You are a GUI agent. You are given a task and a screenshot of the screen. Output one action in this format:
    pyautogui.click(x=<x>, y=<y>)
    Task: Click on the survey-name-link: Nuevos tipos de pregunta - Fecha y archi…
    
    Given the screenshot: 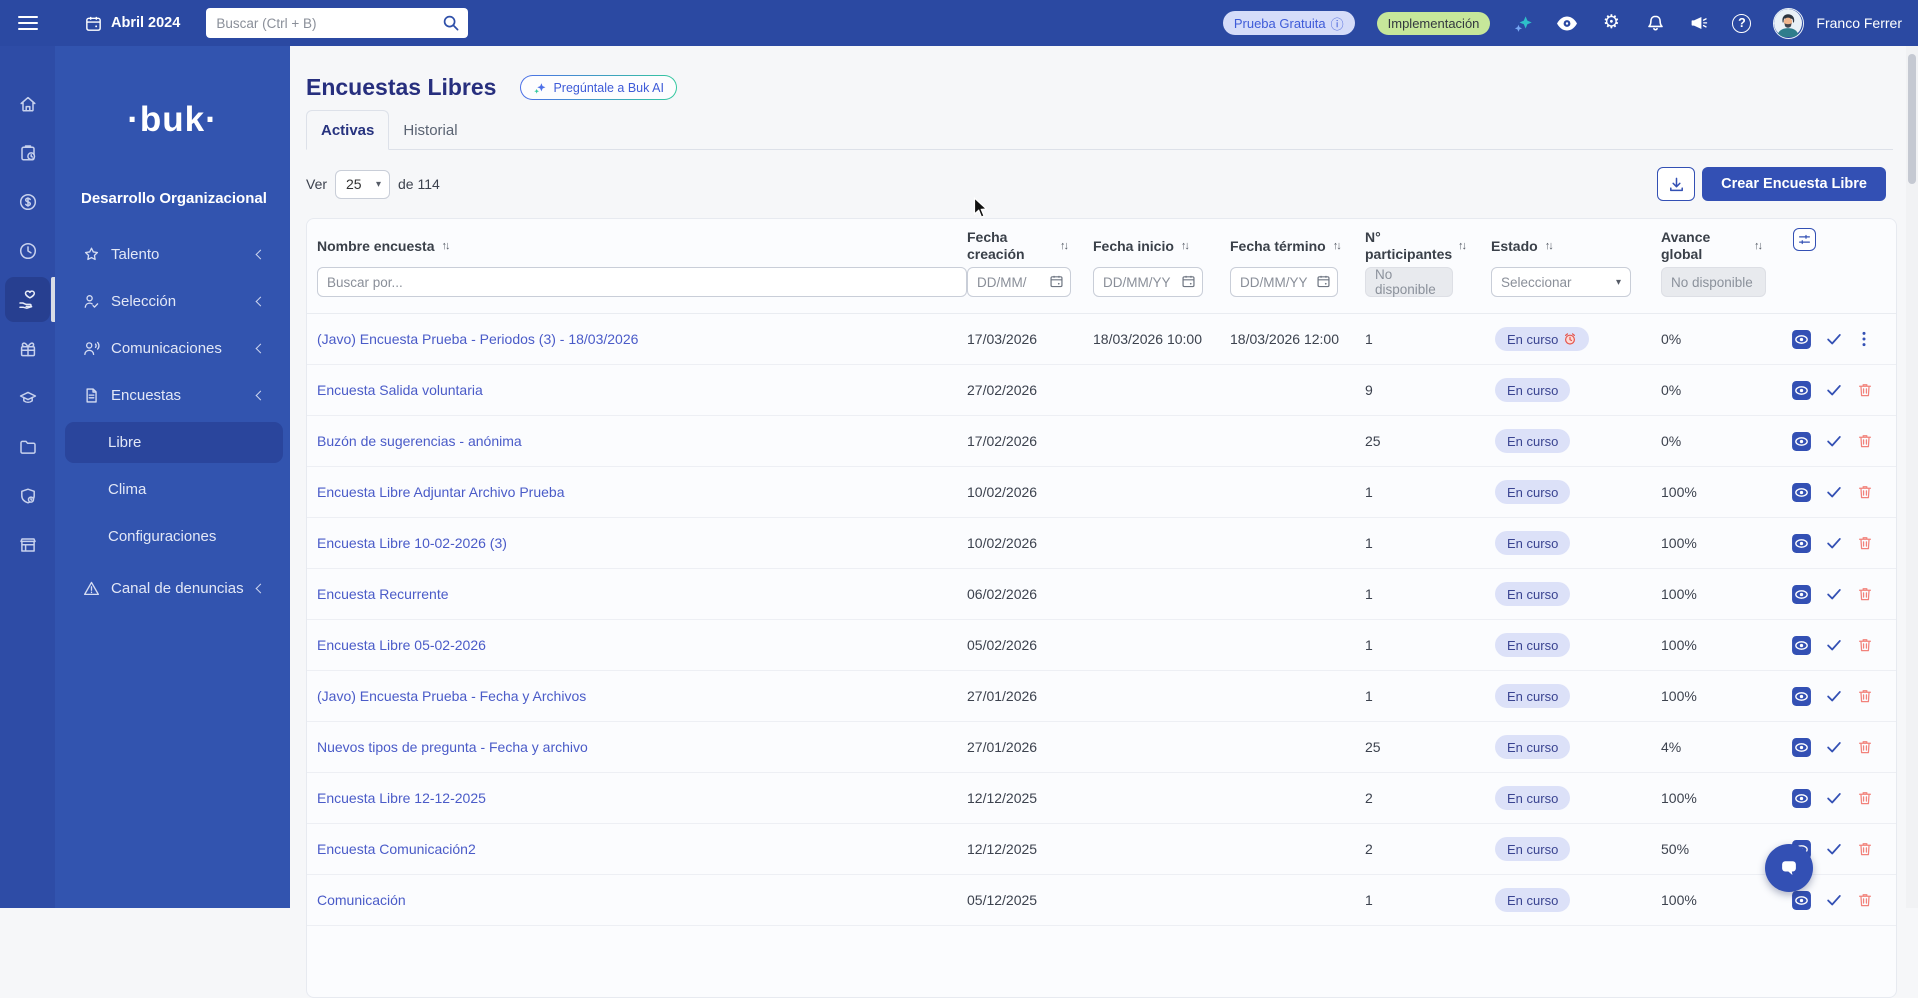 What is the action you would take?
    pyautogui.click(x=452, y=747)
    